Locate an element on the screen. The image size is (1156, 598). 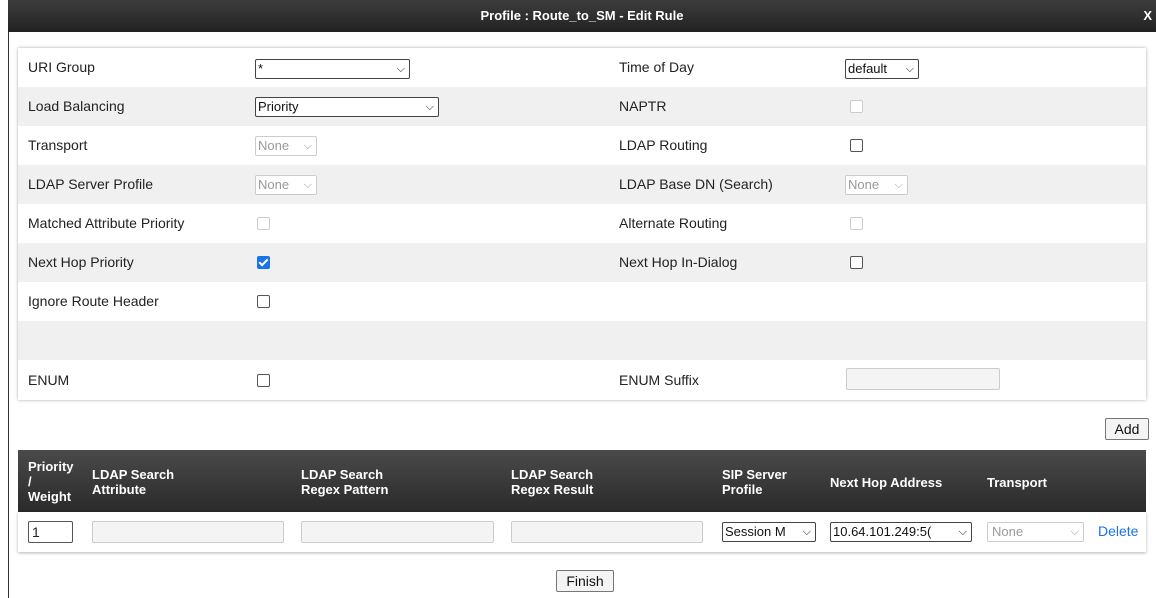
row-next-hop-priority: Next Hop Priority Next Hop In-Dialog is located at coordinates (582, 262).